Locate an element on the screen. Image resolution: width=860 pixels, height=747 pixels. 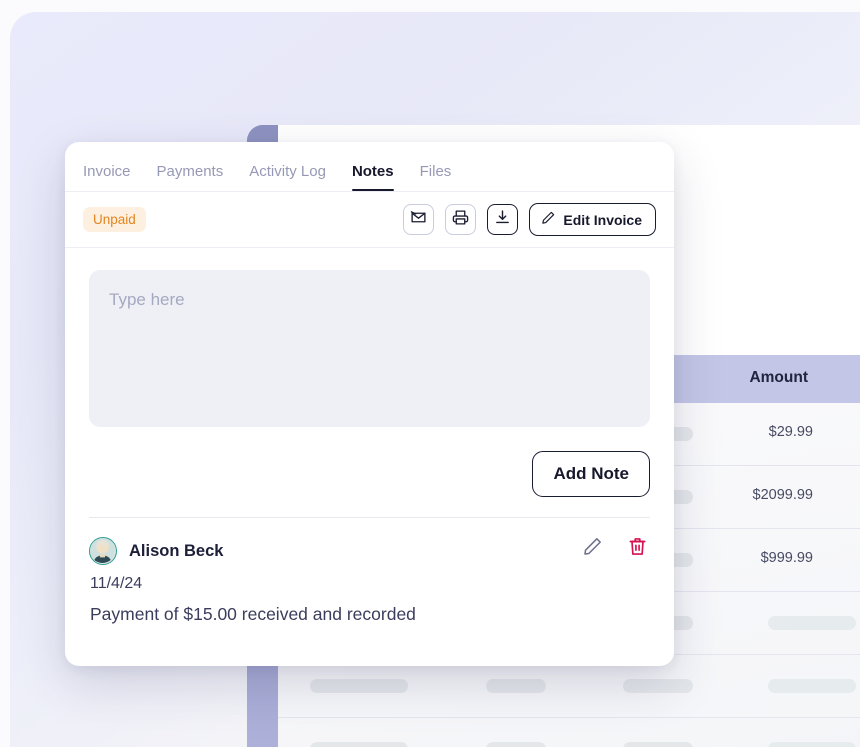
print-button is located at coordinates (461, 219).